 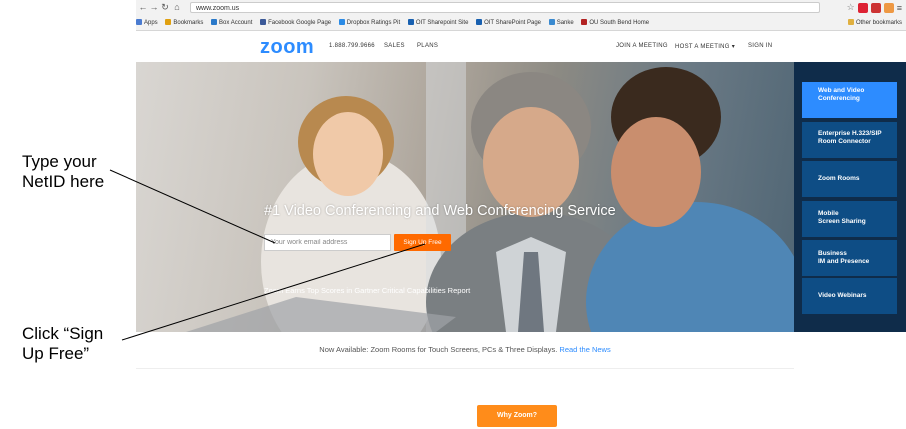 I want to click on side-item-room-connector: Enterprise H.323/SIP Room Connector, so click(x=849, y=140).